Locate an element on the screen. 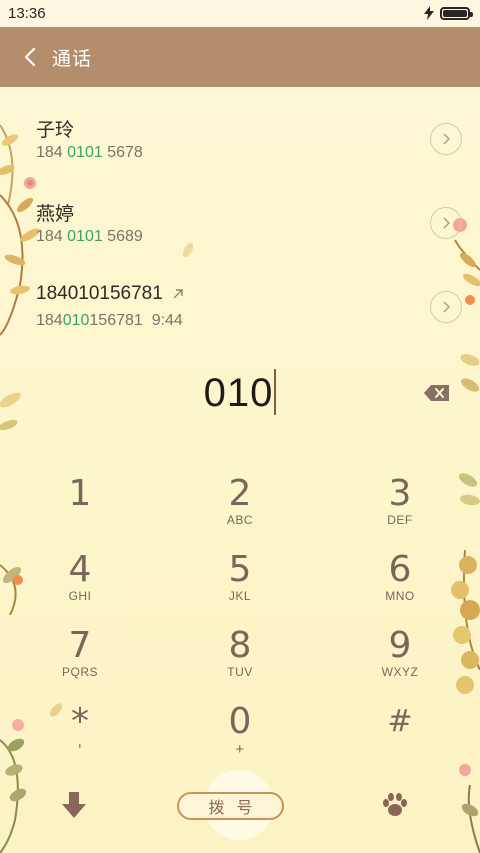 Image resolution: width=480 pixels, height=853 pixels. status-time: 13:36 is located at coordinates (27, 13).